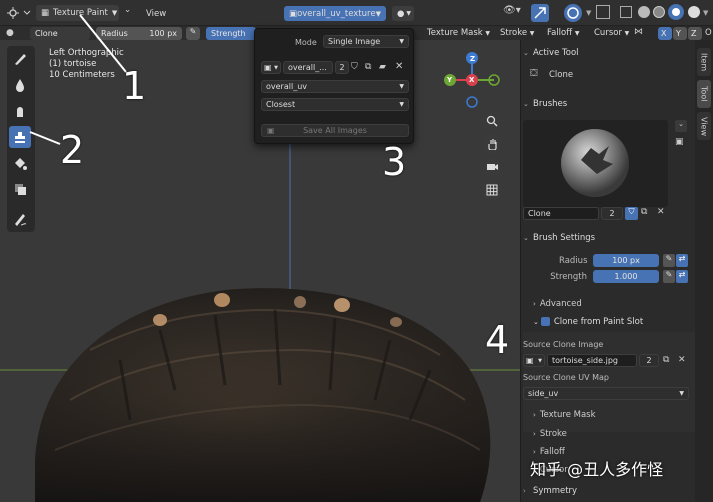  What do you see at coordinates (497, 340) in the screenshot?
I see `annotation-4: 4` at bounding box center [497, 340].